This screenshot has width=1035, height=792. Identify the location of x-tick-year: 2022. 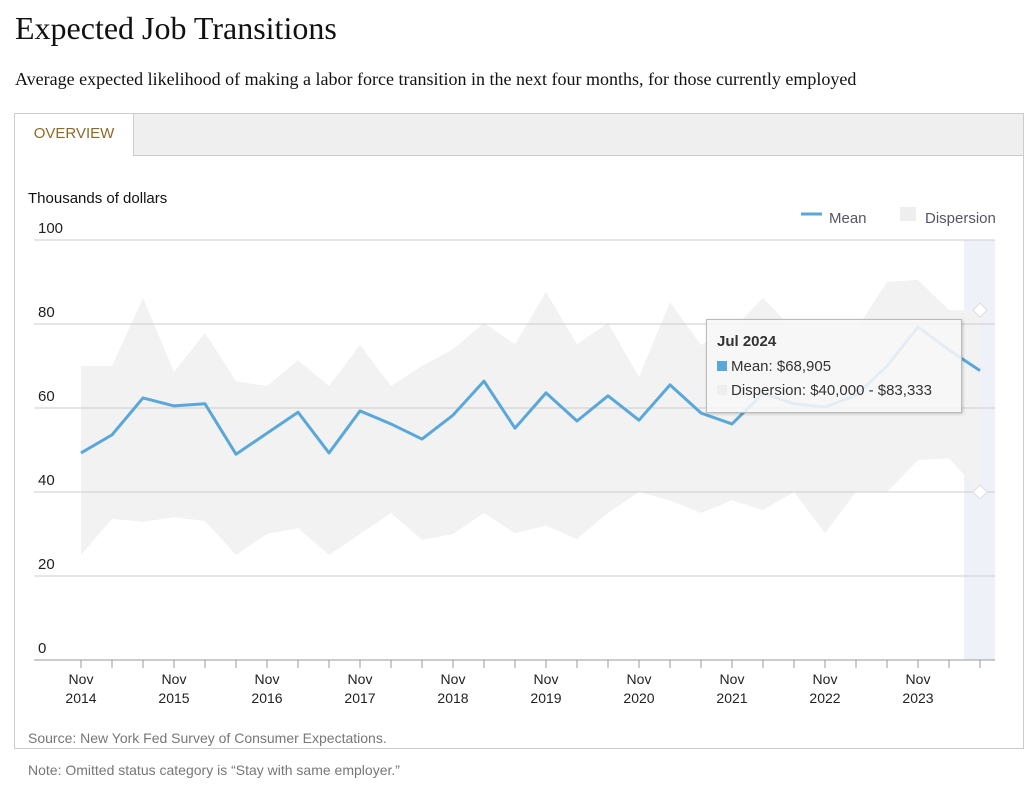
(824, 698).